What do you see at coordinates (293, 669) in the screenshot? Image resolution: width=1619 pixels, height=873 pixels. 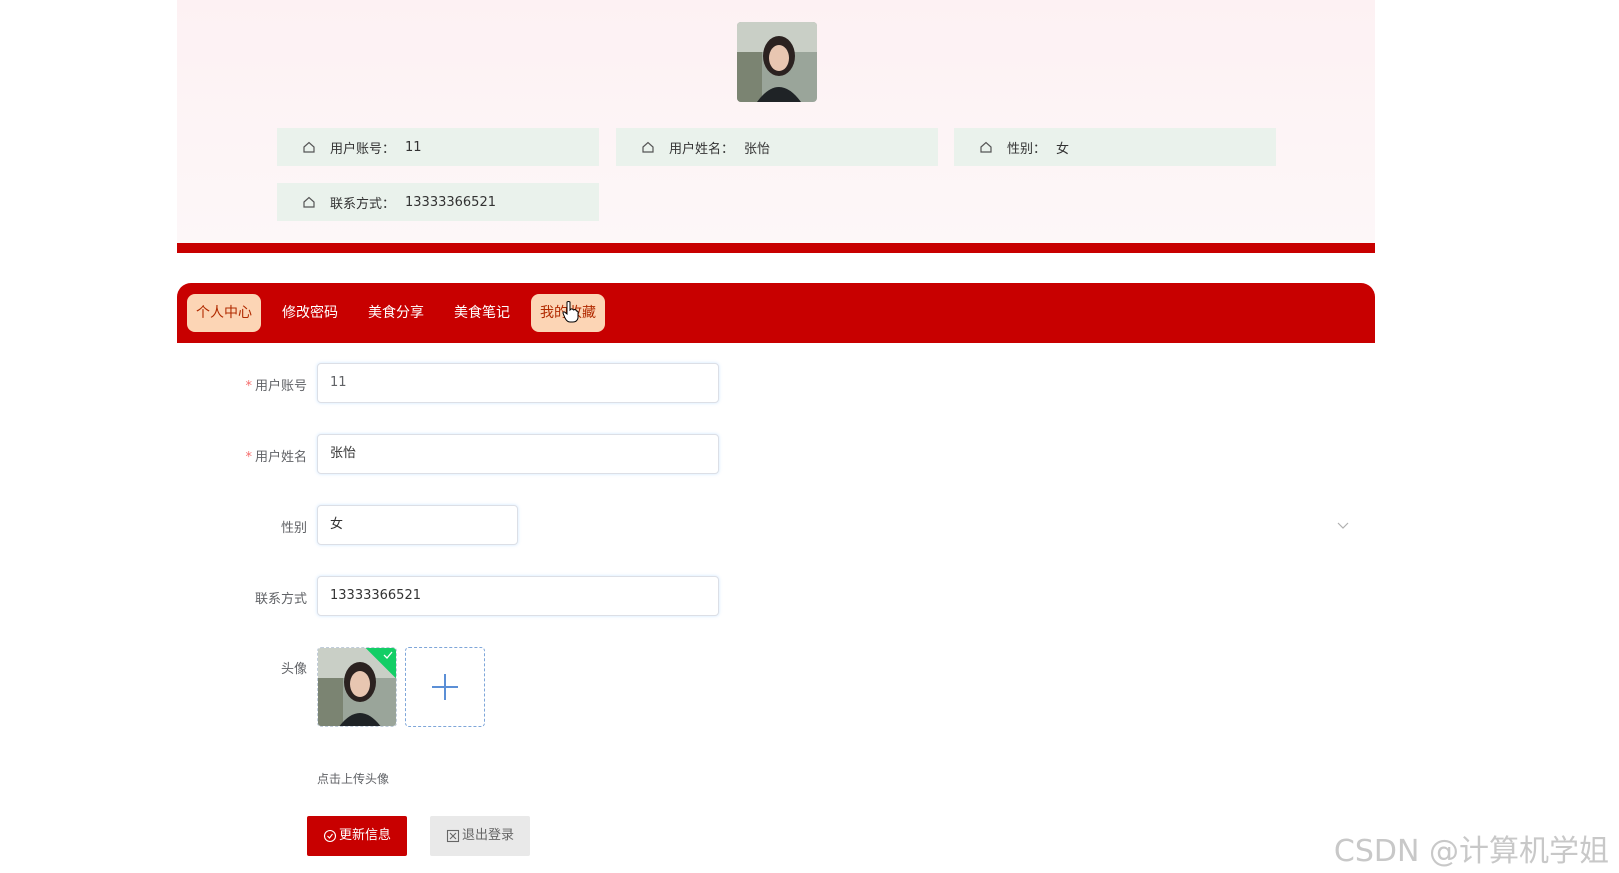 I see `avatar-label: 头像` at bounding box center [293, 669].